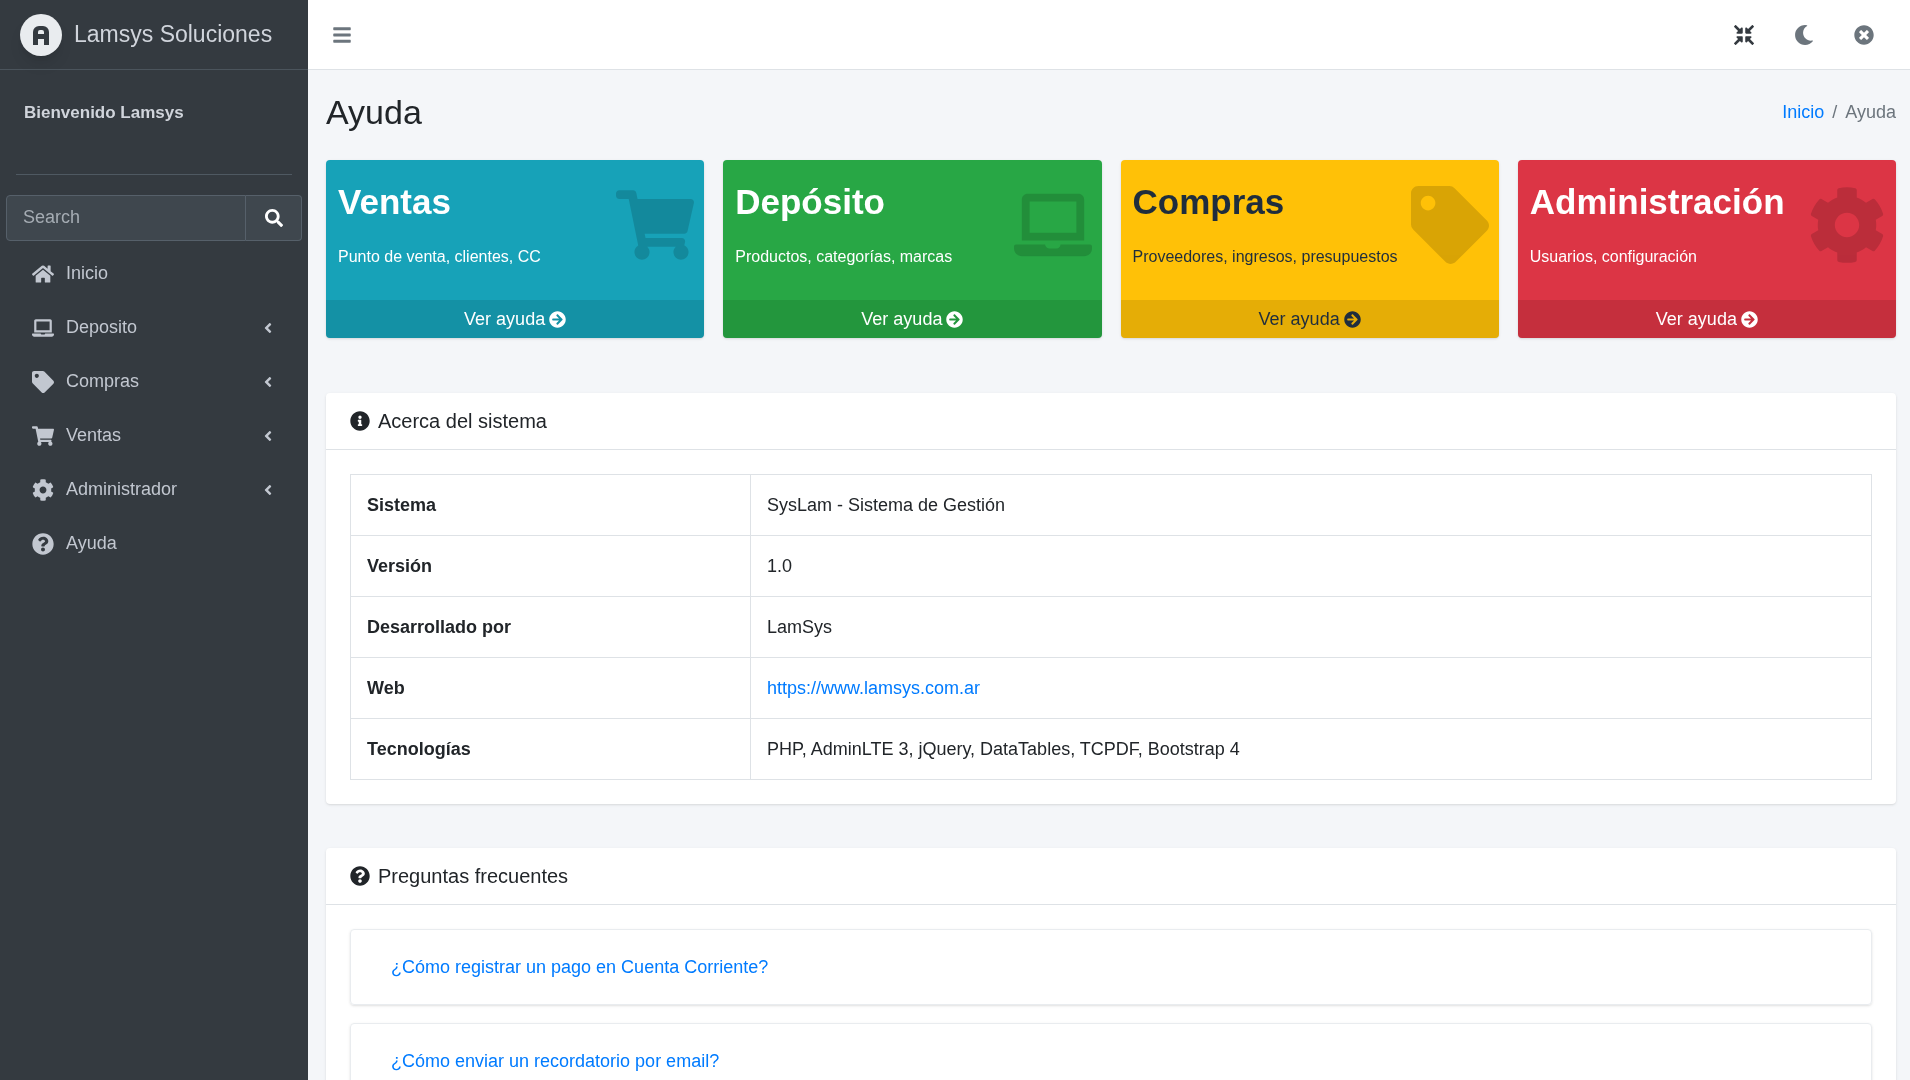 The width and height of the screenshot is (1910, 1080). What do you see at coordinates (43, 327) in the screenshot?
I see `laptop-icon` at bounding box center [43, 327].